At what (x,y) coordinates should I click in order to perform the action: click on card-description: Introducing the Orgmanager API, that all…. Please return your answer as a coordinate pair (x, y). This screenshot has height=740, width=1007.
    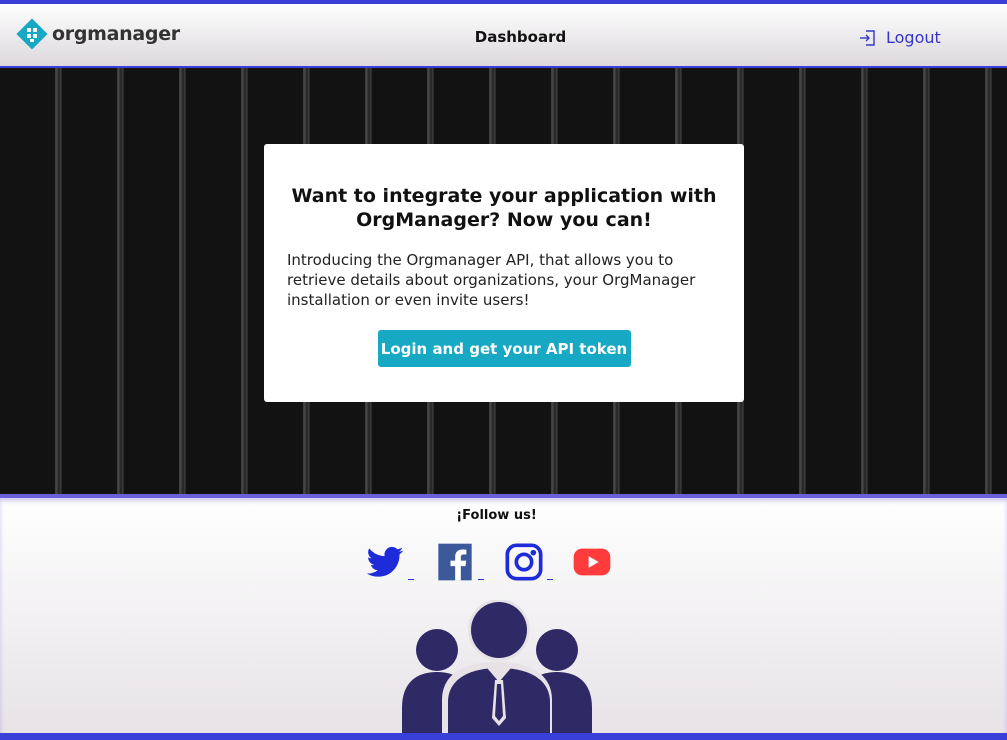
    Looking at the image, I should click on (491, 280).